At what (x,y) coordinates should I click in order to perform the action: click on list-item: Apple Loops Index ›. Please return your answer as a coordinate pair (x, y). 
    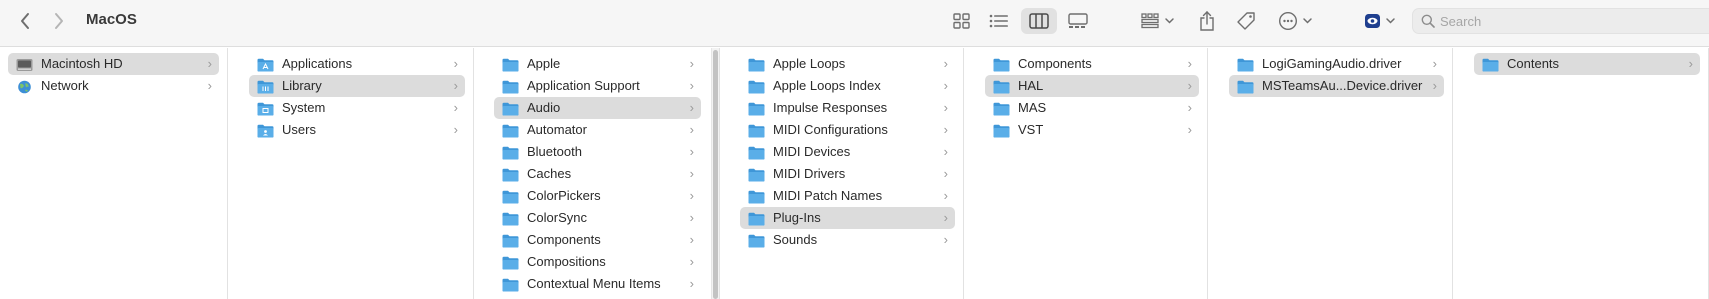
    Looking at the image, I should click on (847, 86).